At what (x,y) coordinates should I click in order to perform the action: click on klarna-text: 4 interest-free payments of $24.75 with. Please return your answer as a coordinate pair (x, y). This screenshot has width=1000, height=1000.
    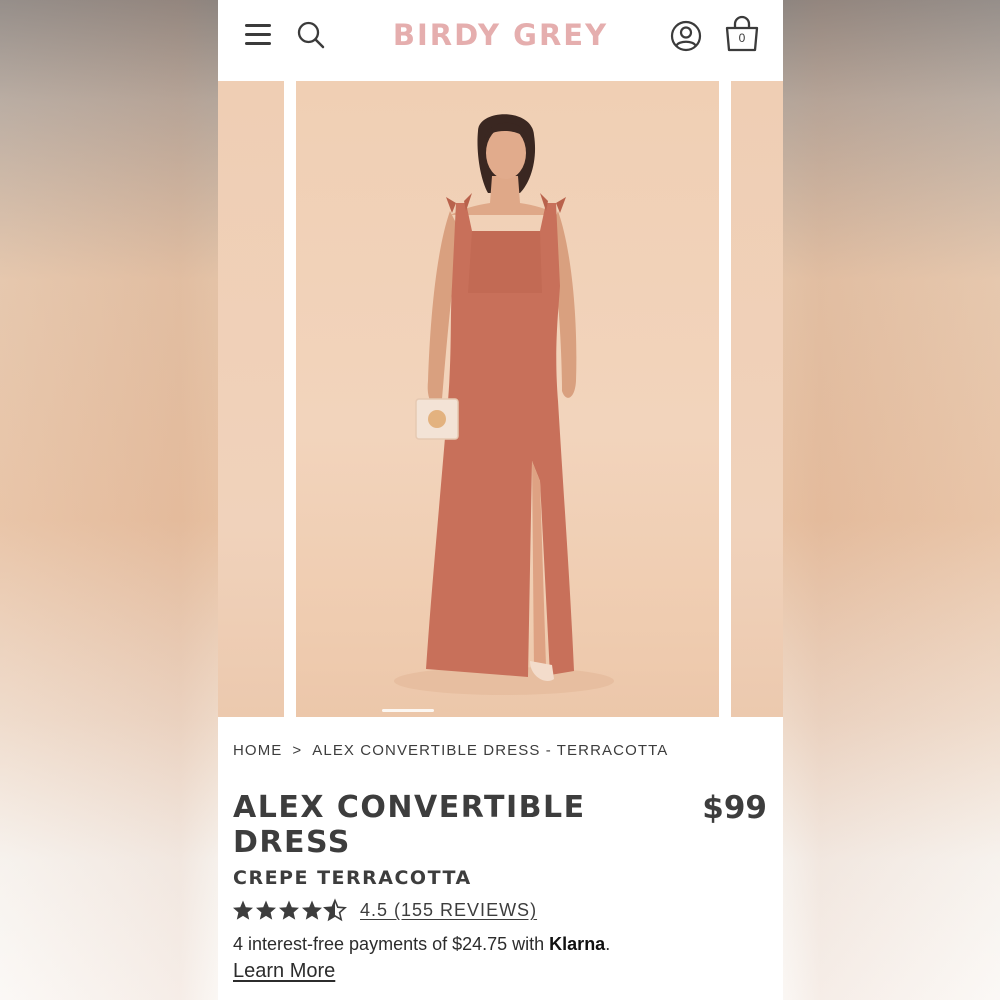
    Looking at the image, I should click on (391, 944).